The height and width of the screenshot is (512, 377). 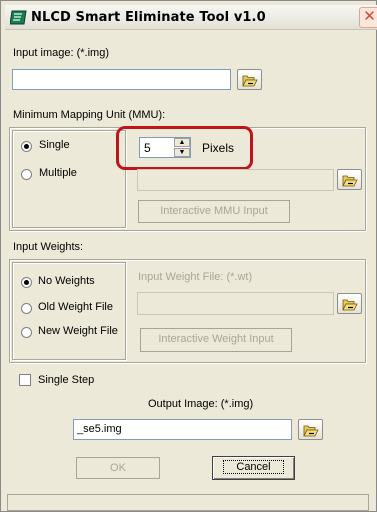 What do you see at coordinates (214, 211) in the screenshot?
I see `interactive-mmu-input-button: Interactive MMU Input` at bounding box center [214, 211].